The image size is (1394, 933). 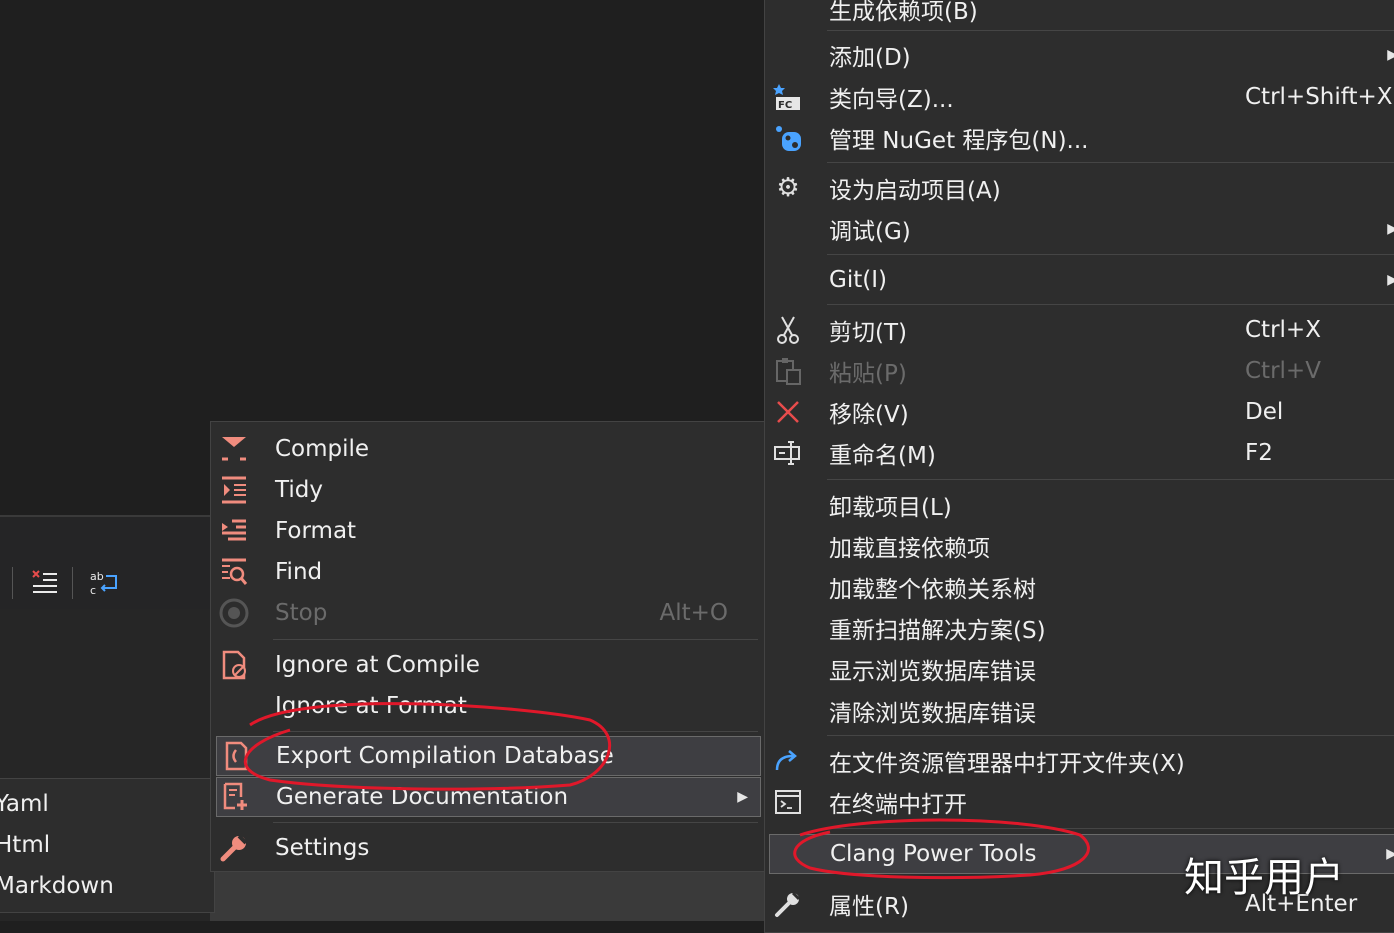 I want to click on annotation-circle-clang, so click(x=941, y=849).